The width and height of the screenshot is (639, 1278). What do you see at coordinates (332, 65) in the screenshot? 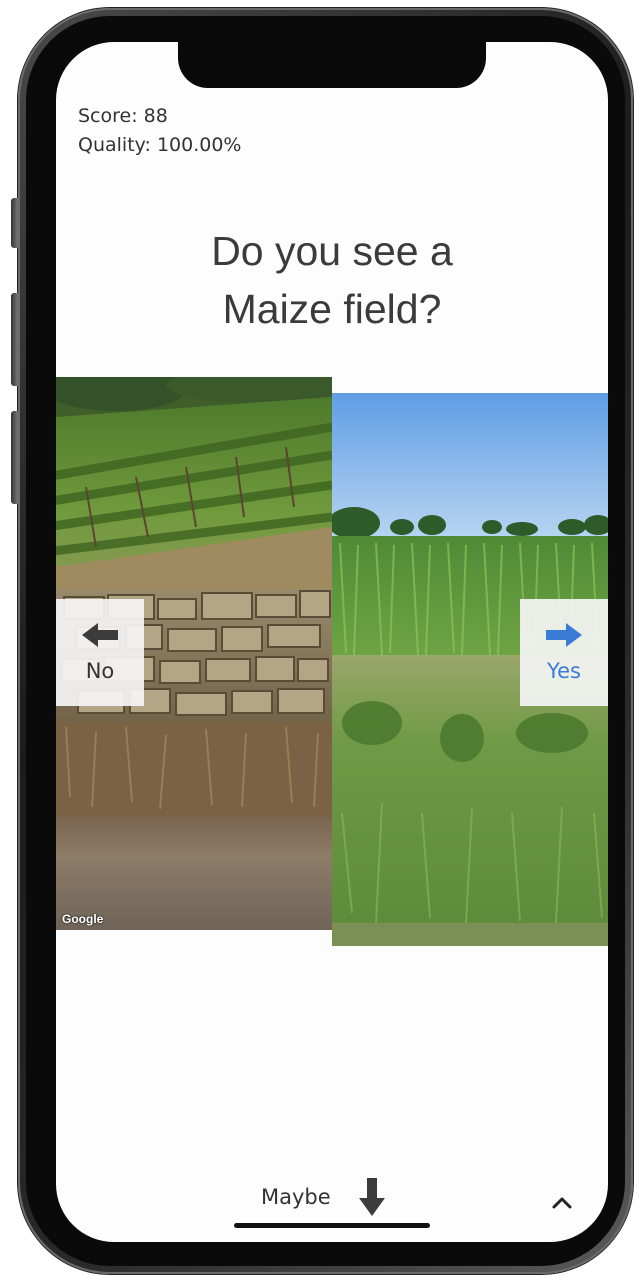
I see `notch` at bounding box center [332, 65].